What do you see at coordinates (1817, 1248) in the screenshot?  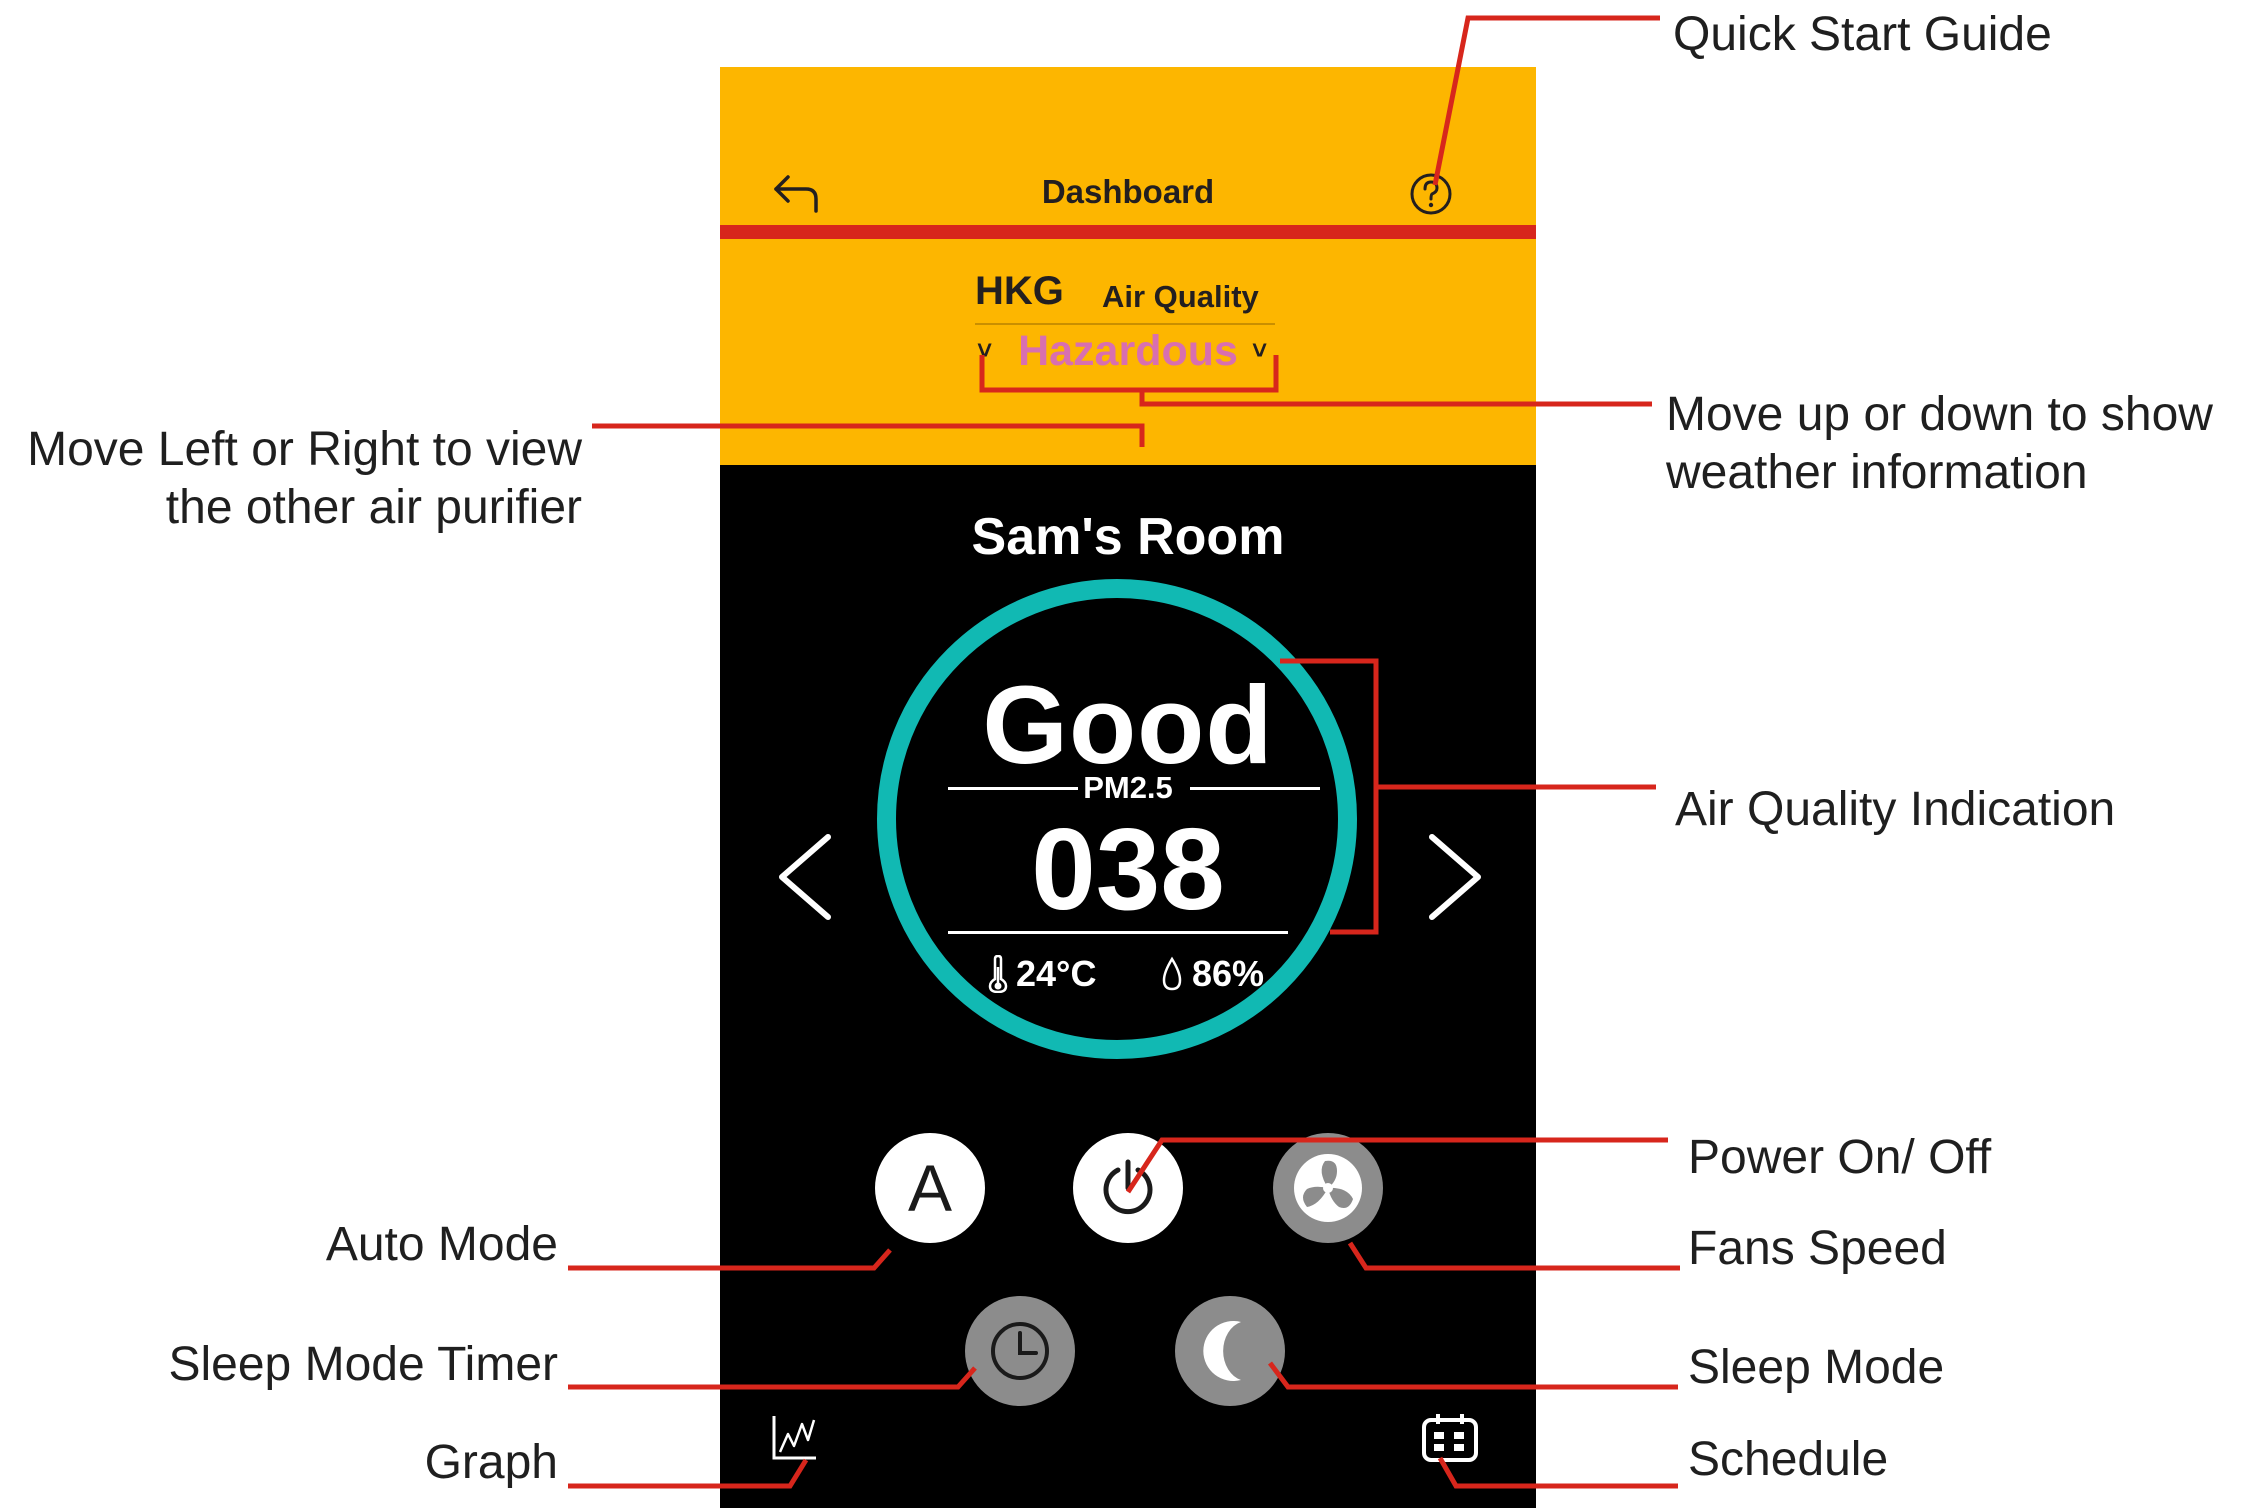 I see `annotation-fans-speed: Fans Speed` at bounding box center [1817, 1248].